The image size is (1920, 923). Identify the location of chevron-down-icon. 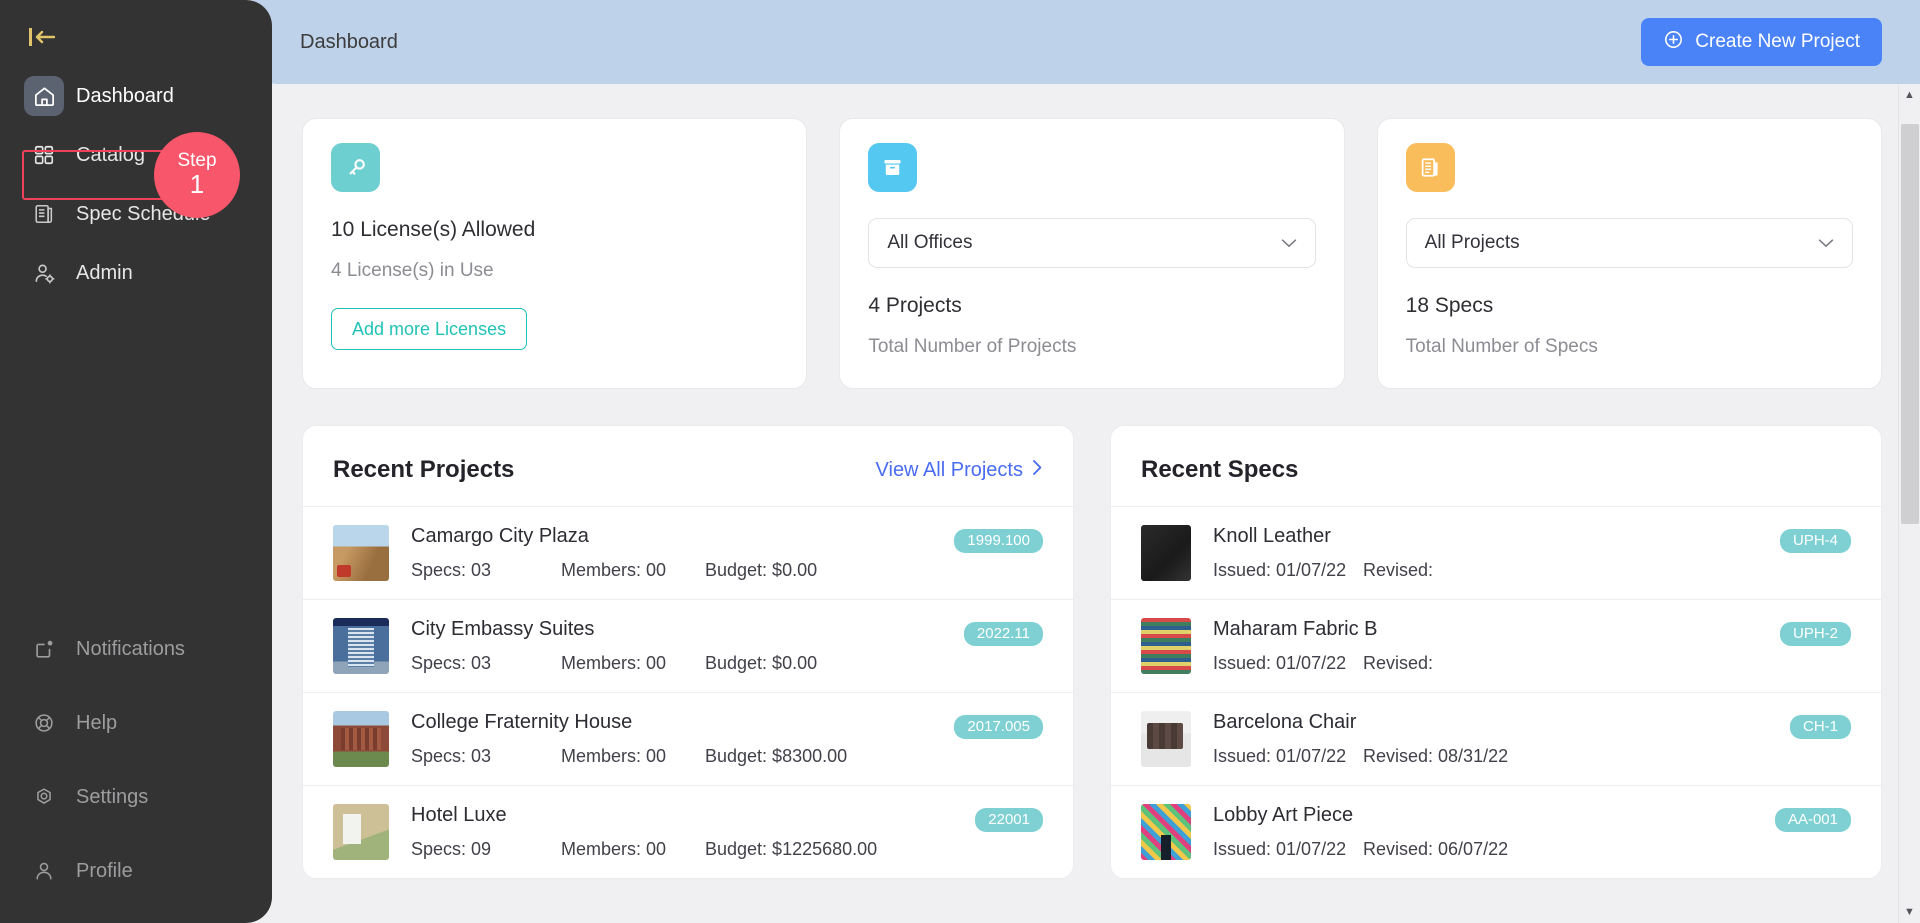
(1826, 243).